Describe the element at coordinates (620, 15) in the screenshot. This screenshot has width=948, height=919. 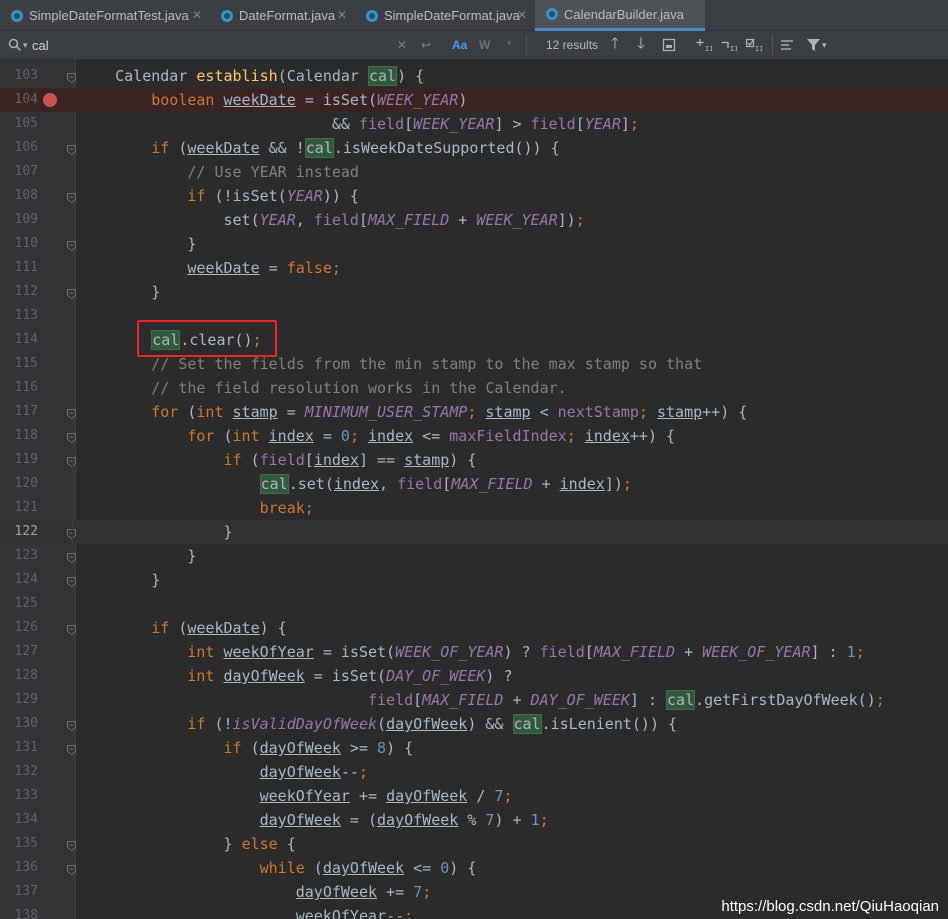
I see `tab-calendarbuilder: CalendarBuilder.java` at that location.